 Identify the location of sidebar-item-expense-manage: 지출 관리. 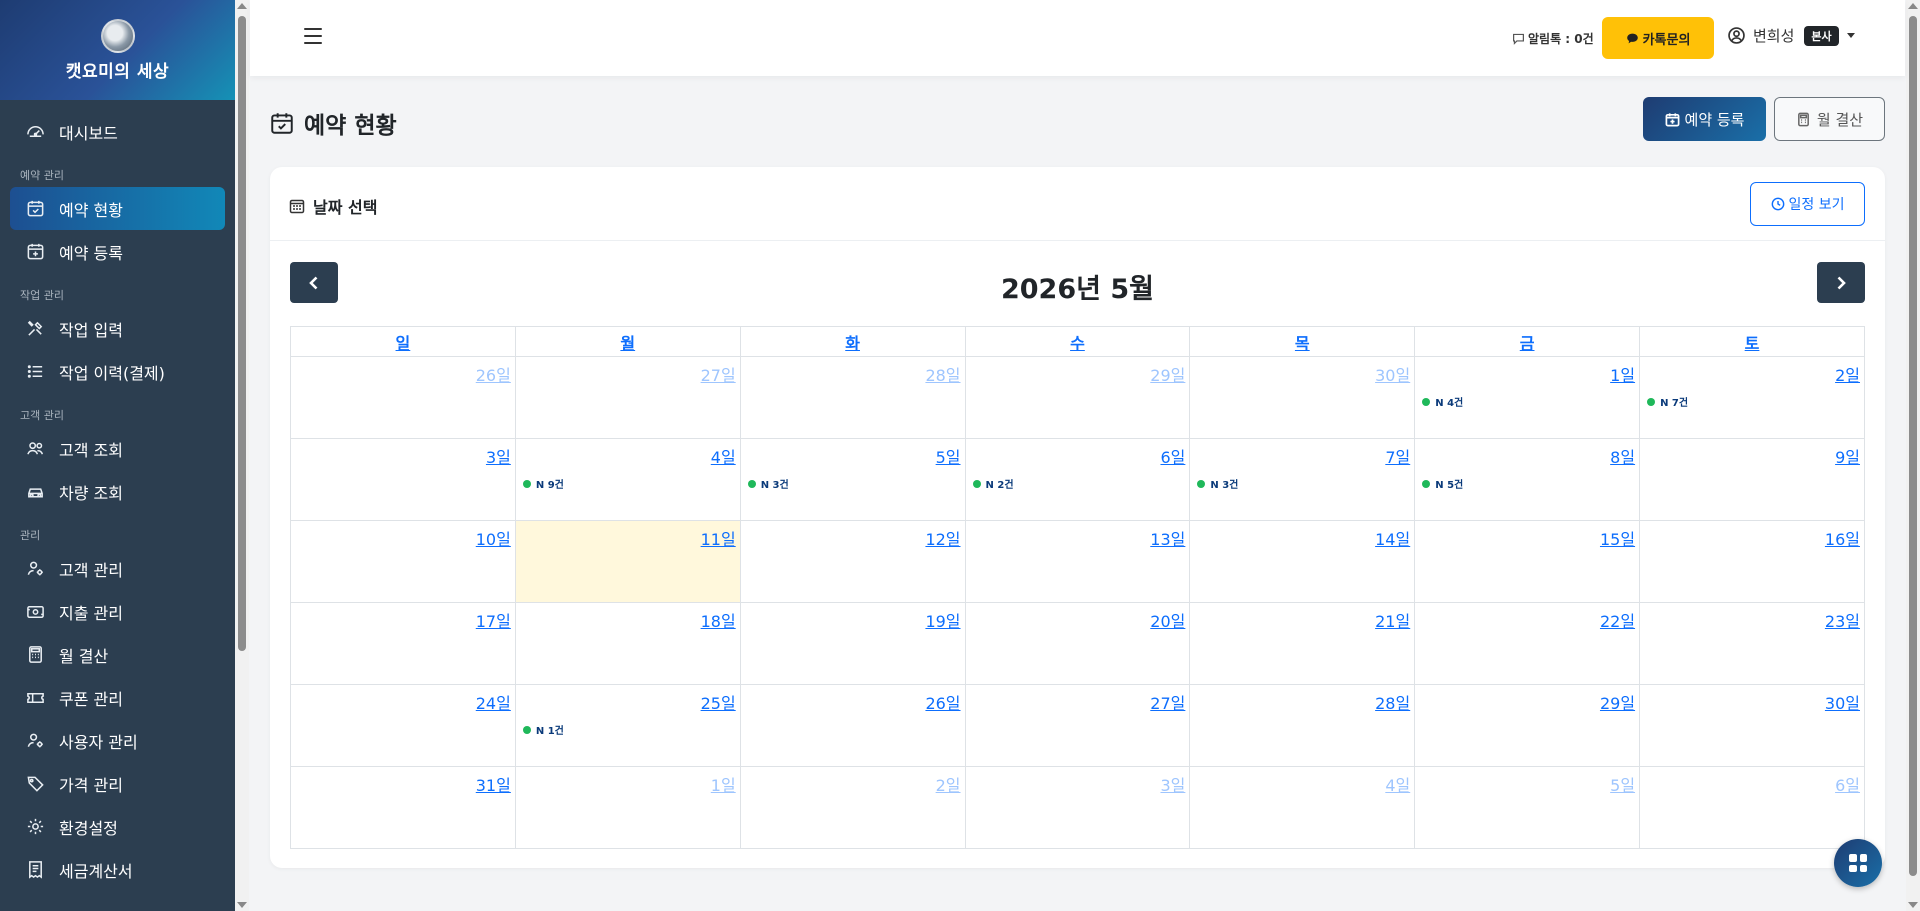
(117, 611).